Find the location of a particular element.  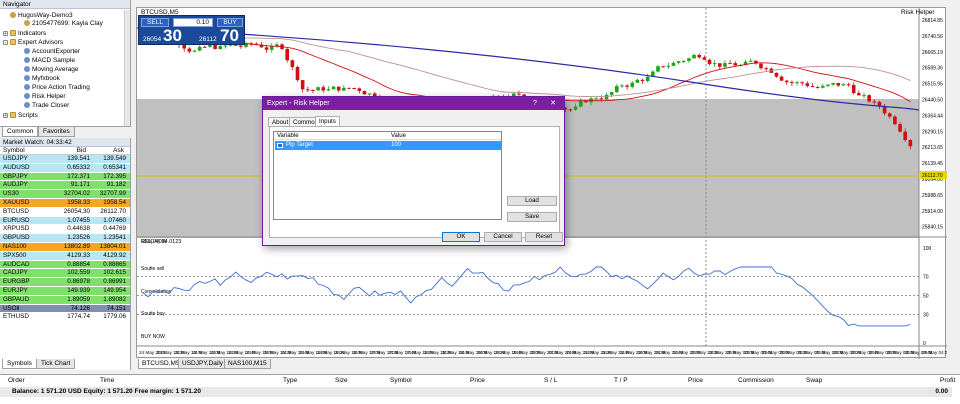

price-tick-label: 26139.45 is located at coordinates (932, 164).